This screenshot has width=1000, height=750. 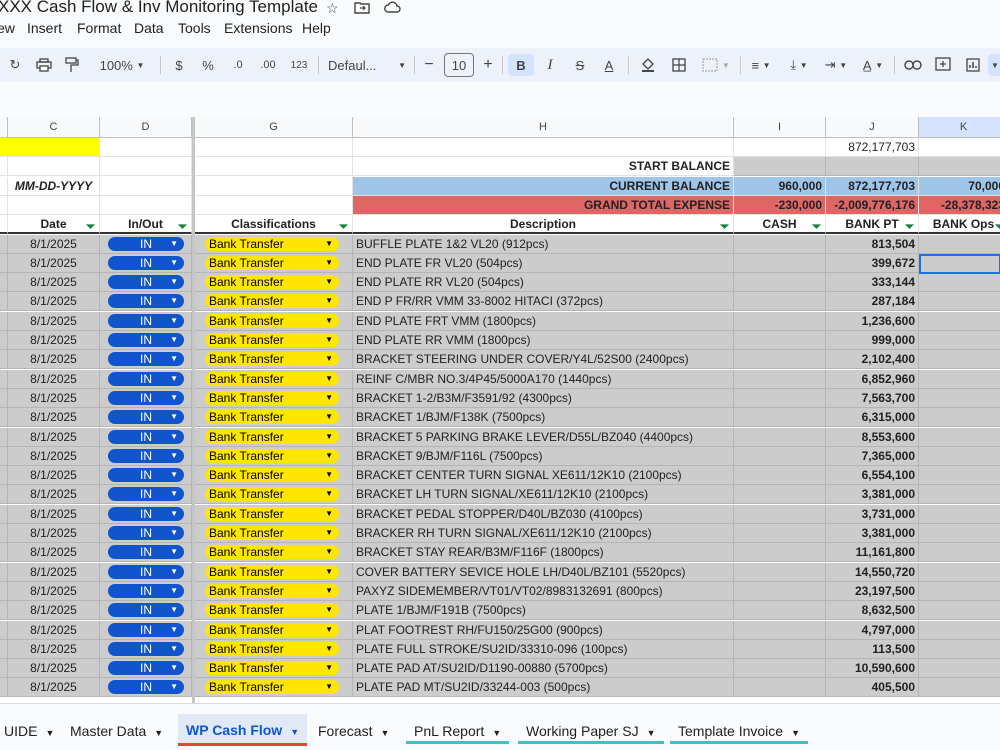 I want to click on star-icon: ☆, so click(x=332, y=8).